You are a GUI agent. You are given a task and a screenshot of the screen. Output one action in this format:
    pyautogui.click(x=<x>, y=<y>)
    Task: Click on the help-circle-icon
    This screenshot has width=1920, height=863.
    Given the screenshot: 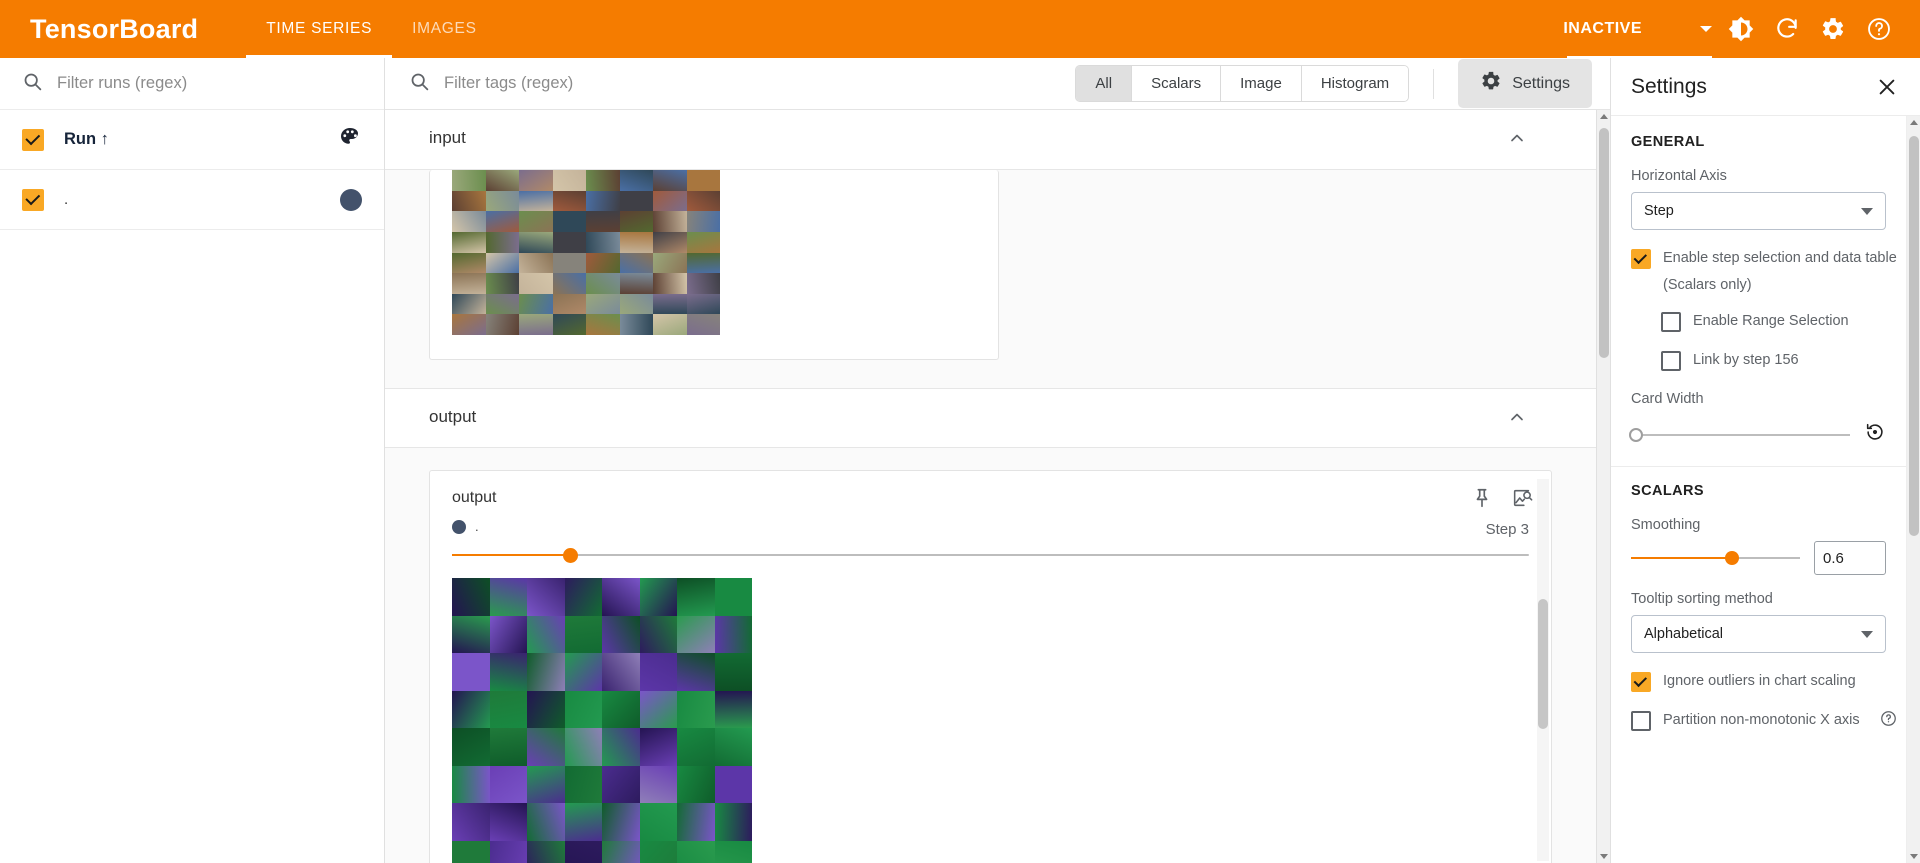 What is the action you would take?
    pyautogui.click(x=1888, y=721)
    